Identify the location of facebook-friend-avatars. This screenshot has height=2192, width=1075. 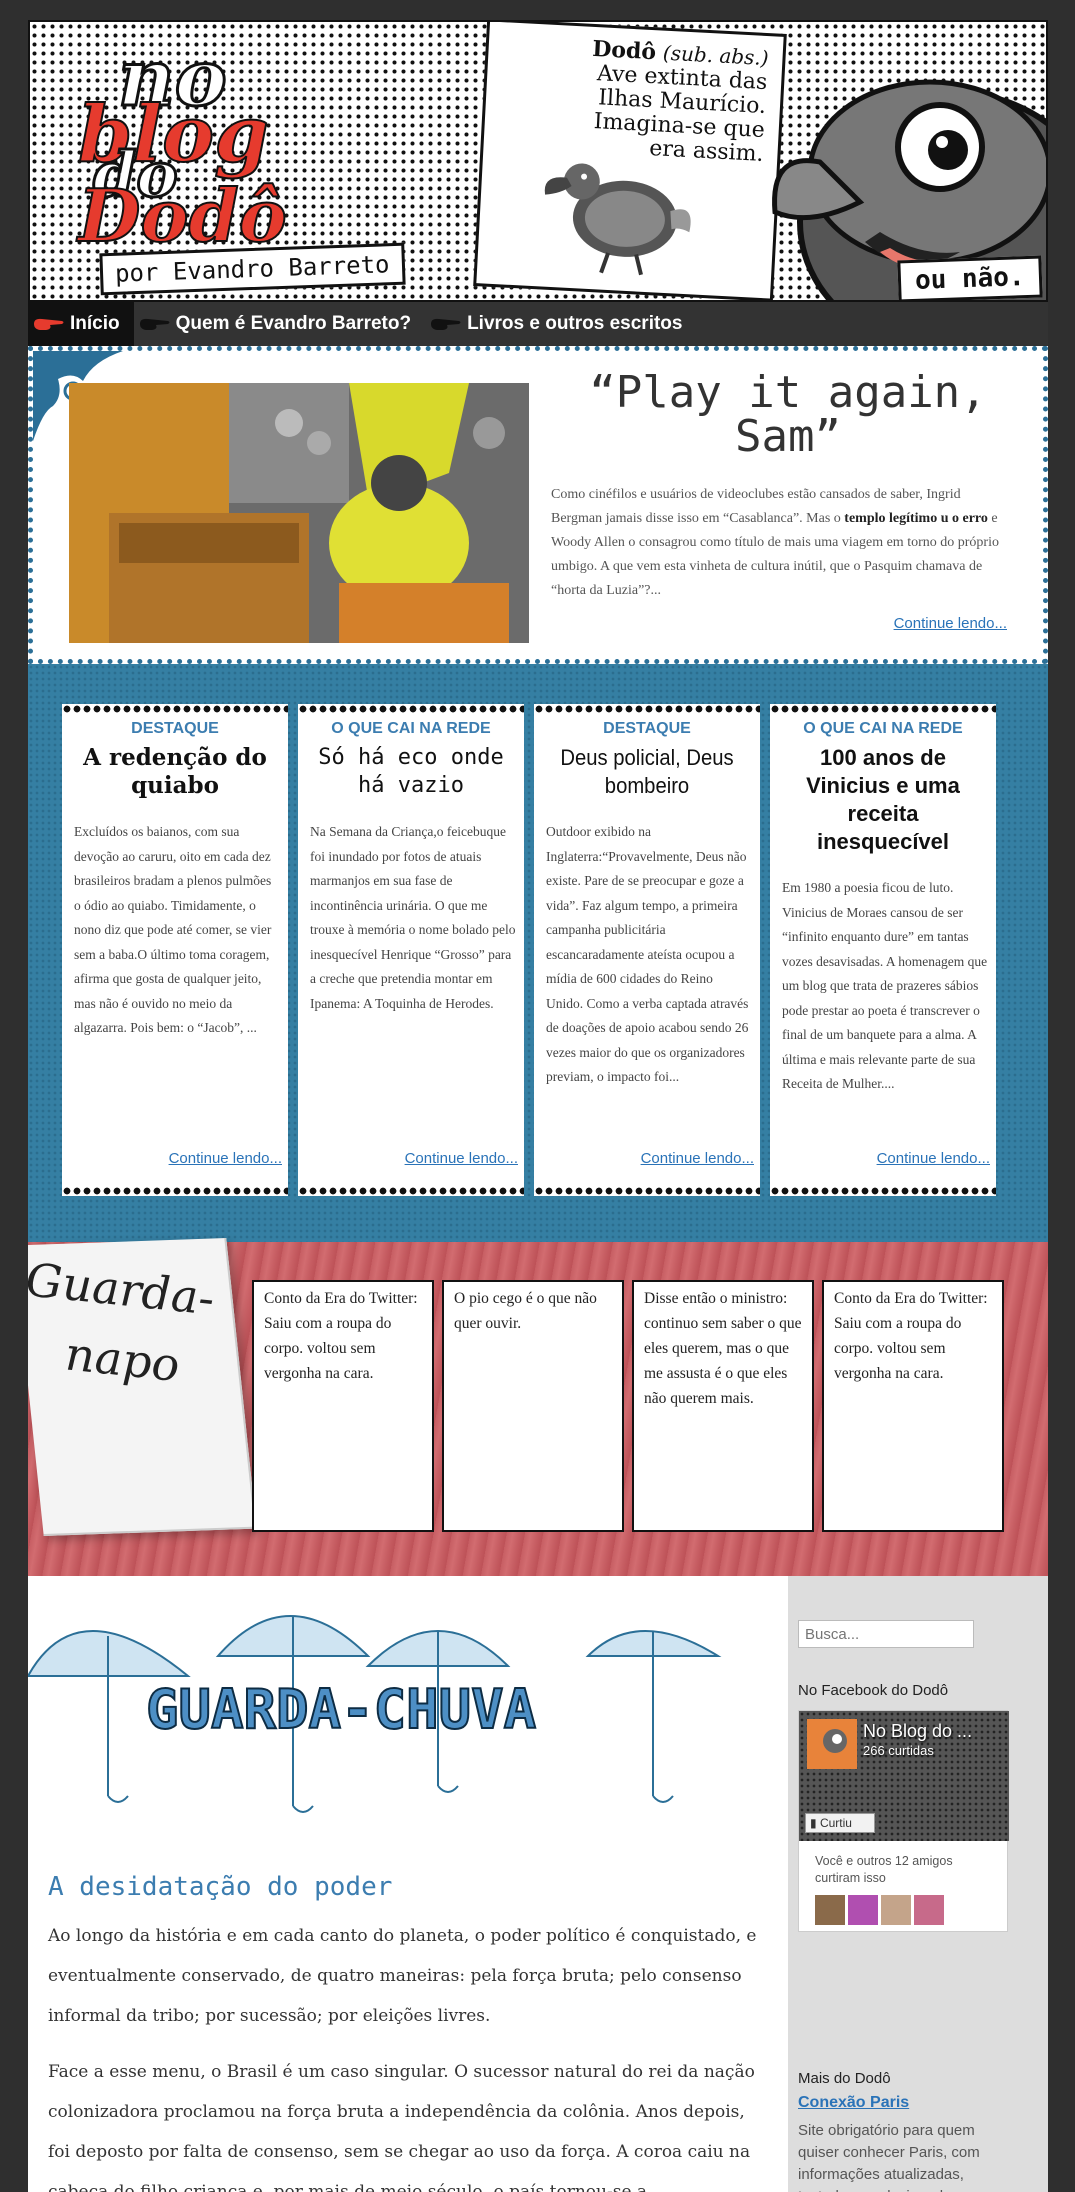
(879, 1910).